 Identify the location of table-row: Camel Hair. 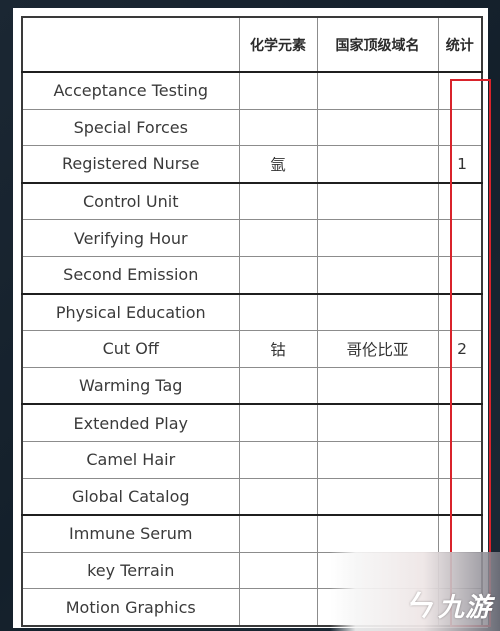
(252, 459).